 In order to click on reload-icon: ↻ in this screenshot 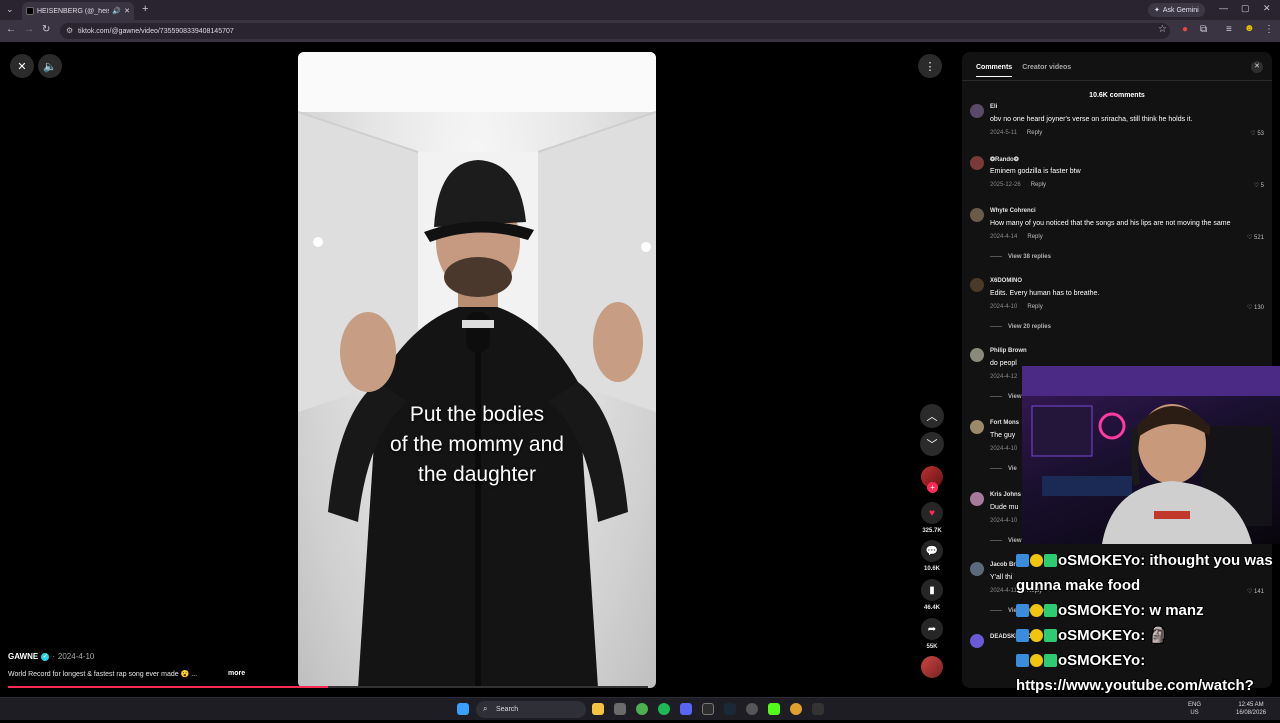, I will do `click(46, 29)`.